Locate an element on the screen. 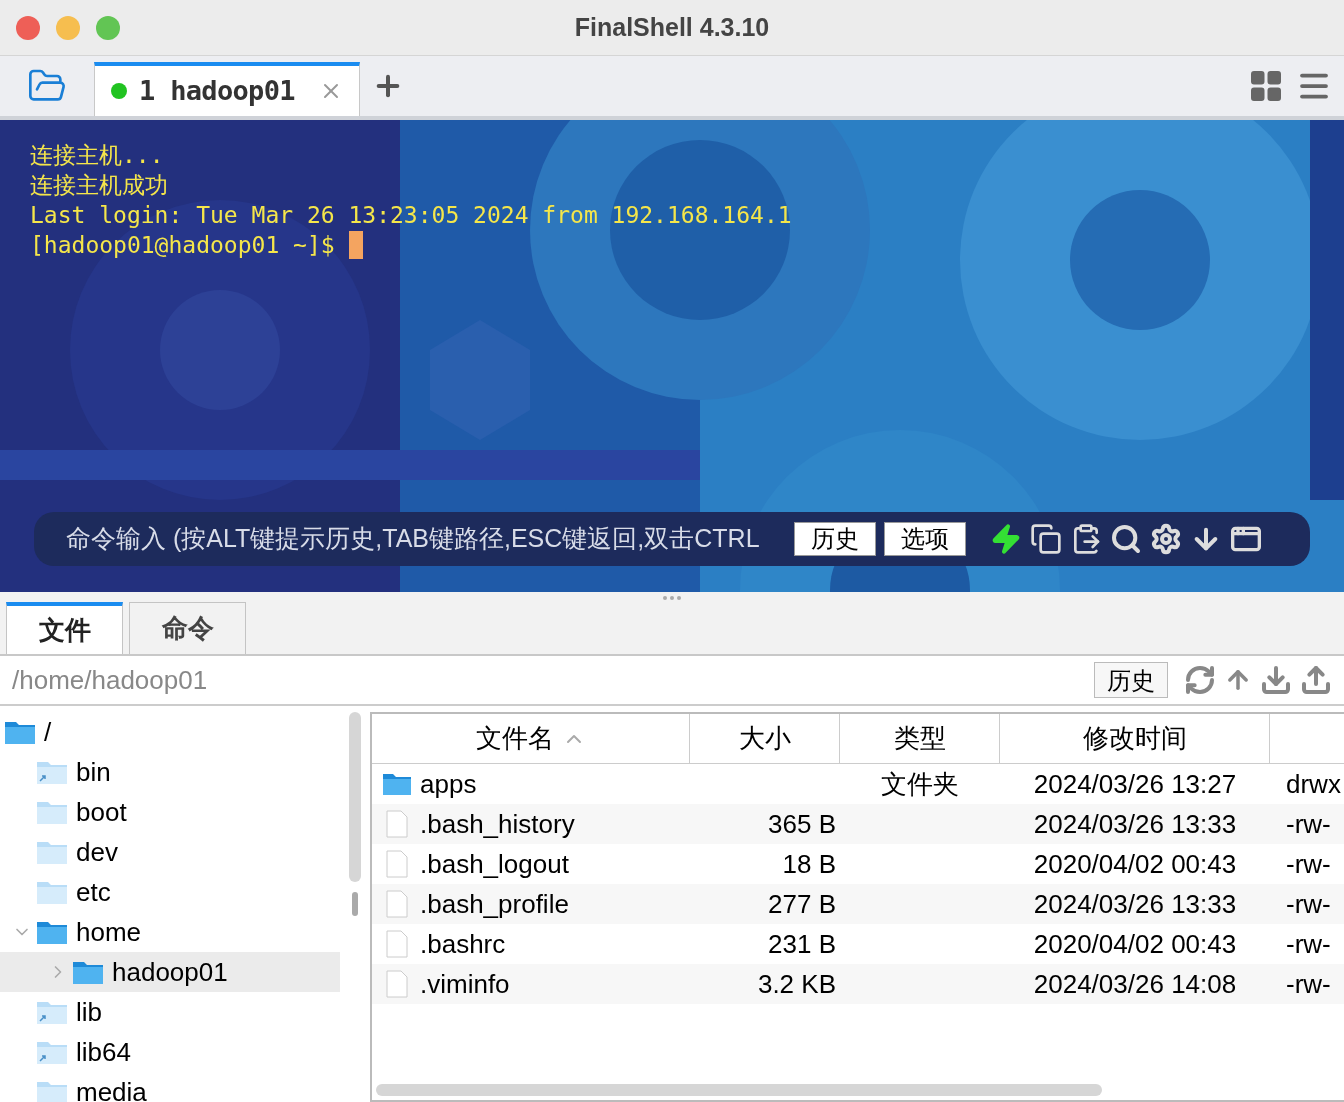  permissions: drwx is located at coordinates (1313, 783).